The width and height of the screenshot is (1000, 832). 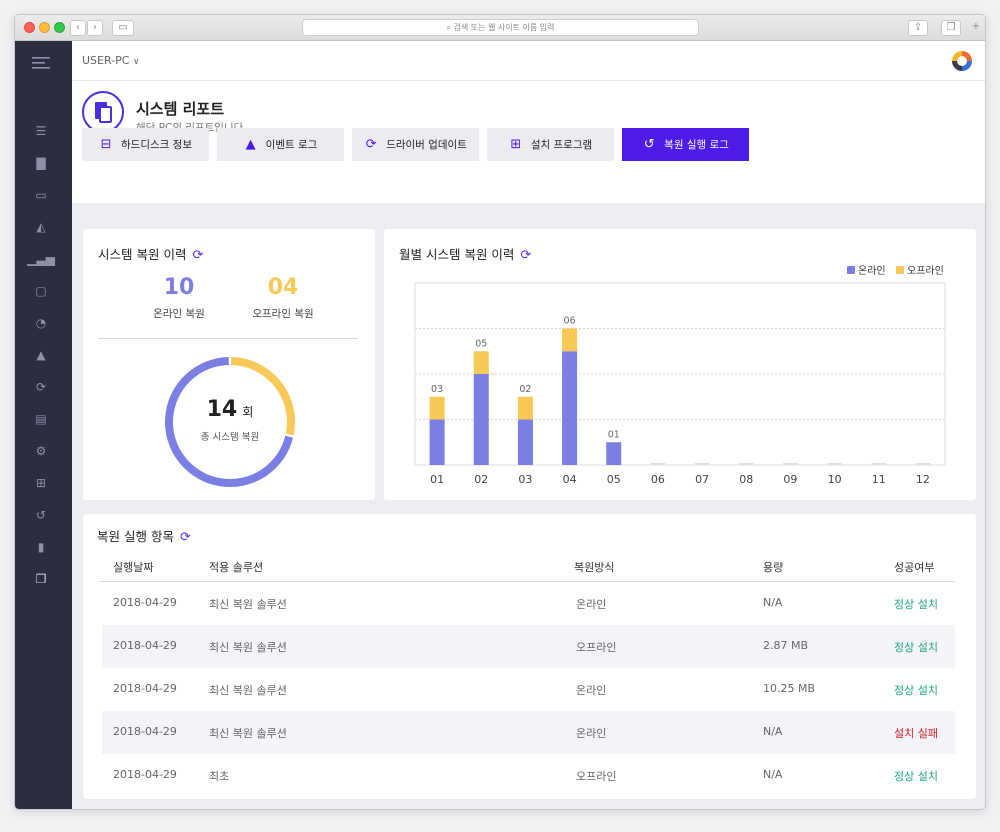 I want to click on cell-size: N/A, so click(x=773, y=731).